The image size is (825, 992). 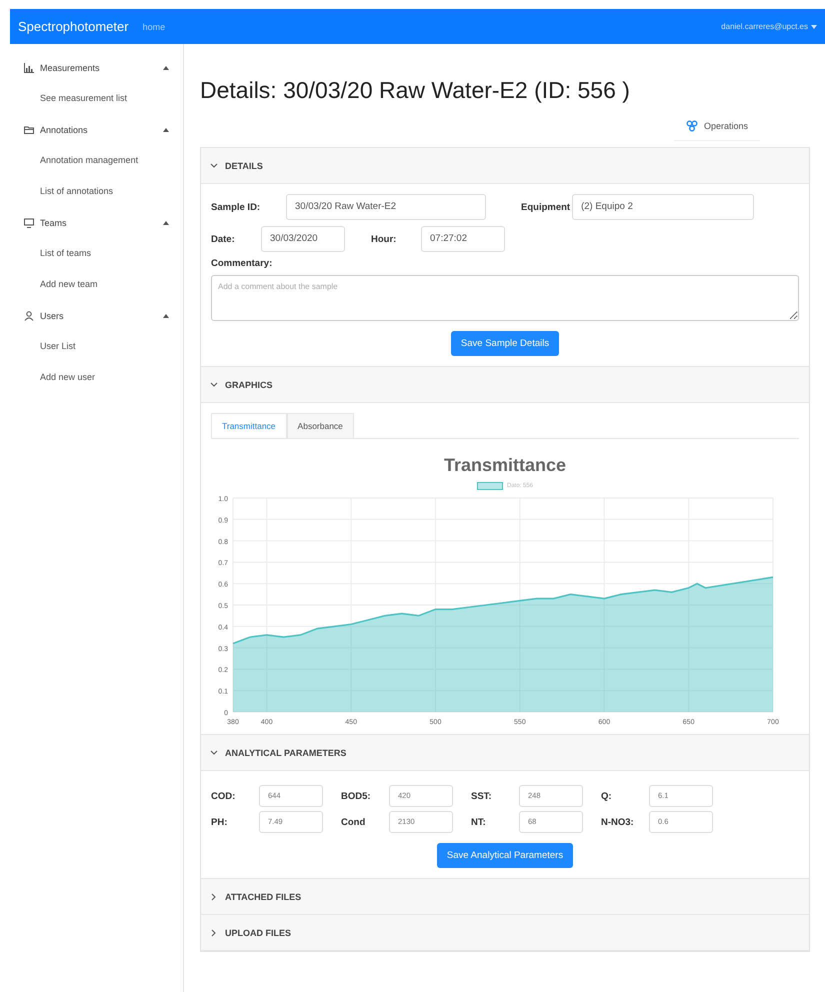 What do you see at coordinates (479, 822) in the screenshot?
I see `field-label: NT:` at bounding box center [479, 822].